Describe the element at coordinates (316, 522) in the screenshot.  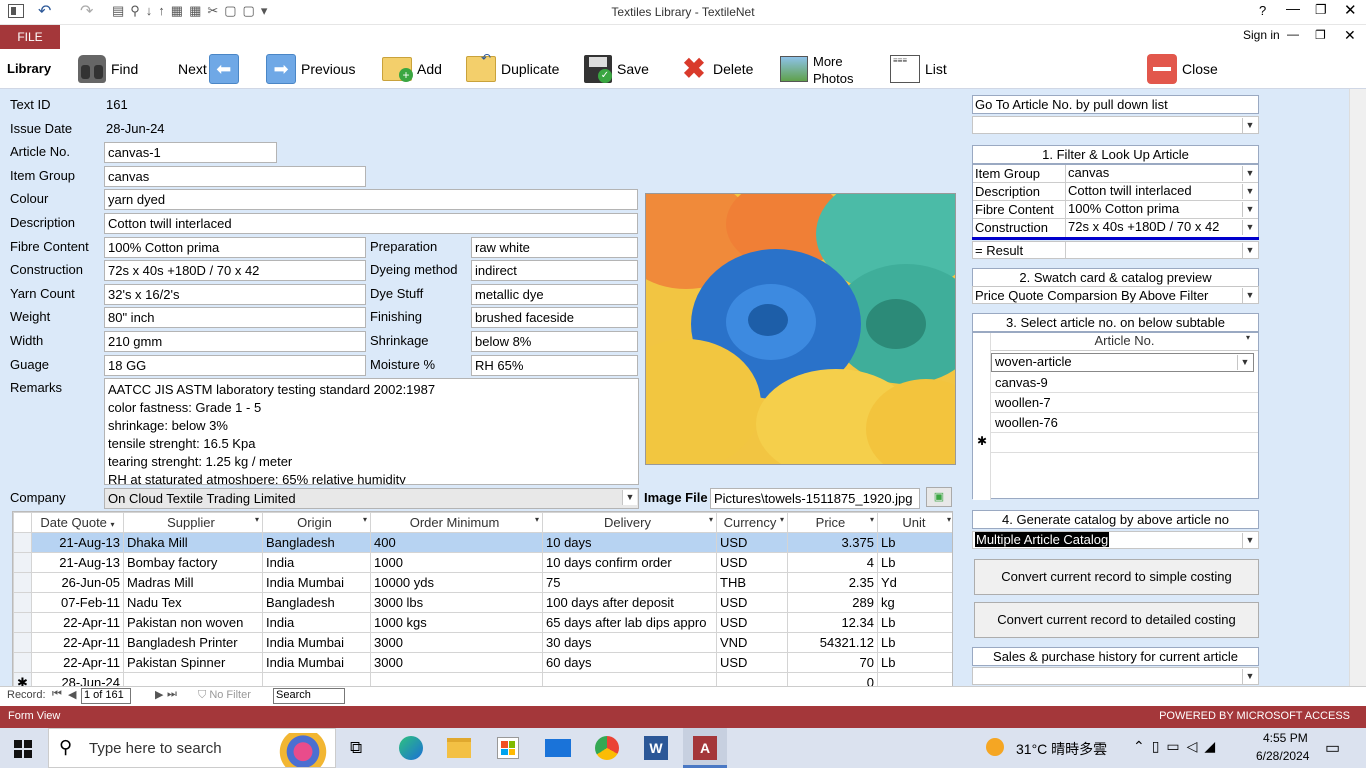
I see `column-header: Origin ▾` at that location.